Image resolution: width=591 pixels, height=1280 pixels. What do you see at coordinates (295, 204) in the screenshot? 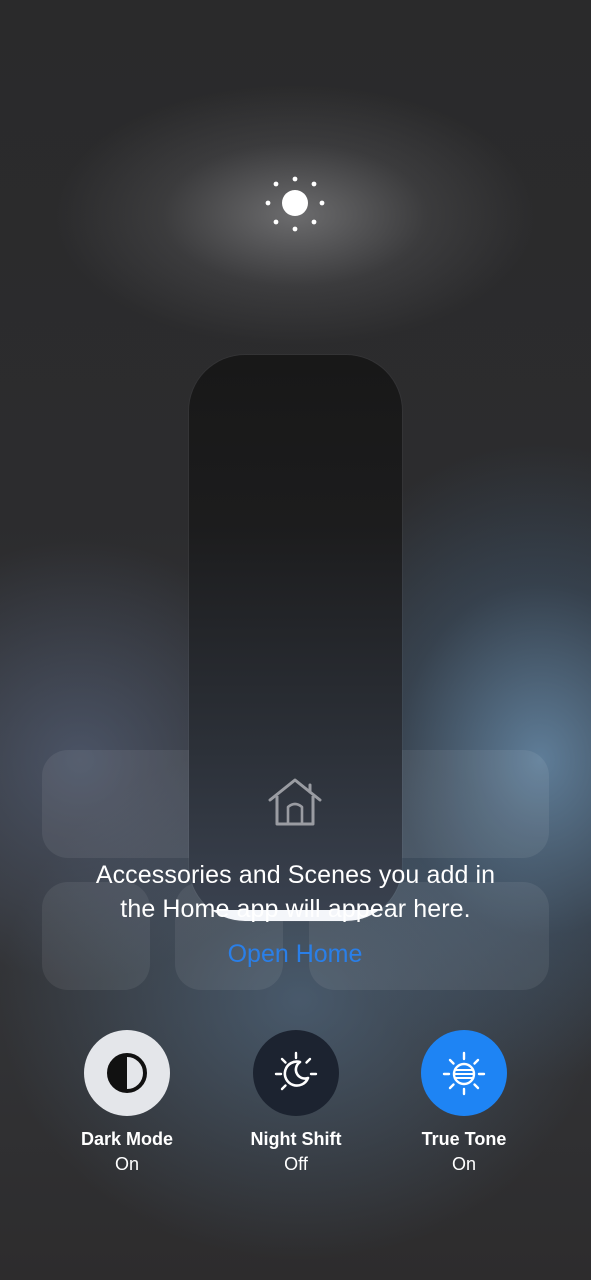
I see `brightness-sun-icon` at bounding box center [295, 204].